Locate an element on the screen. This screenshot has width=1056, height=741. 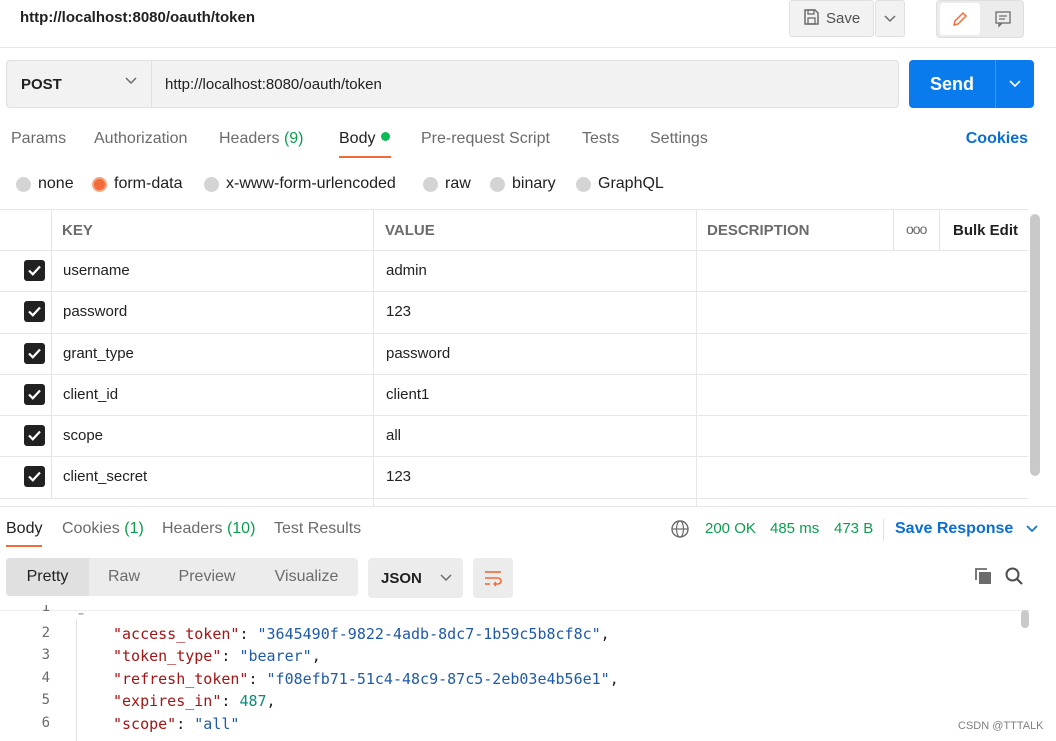
tab-prerequest-script: Pre-request Script is located at coordinates (485, 139).